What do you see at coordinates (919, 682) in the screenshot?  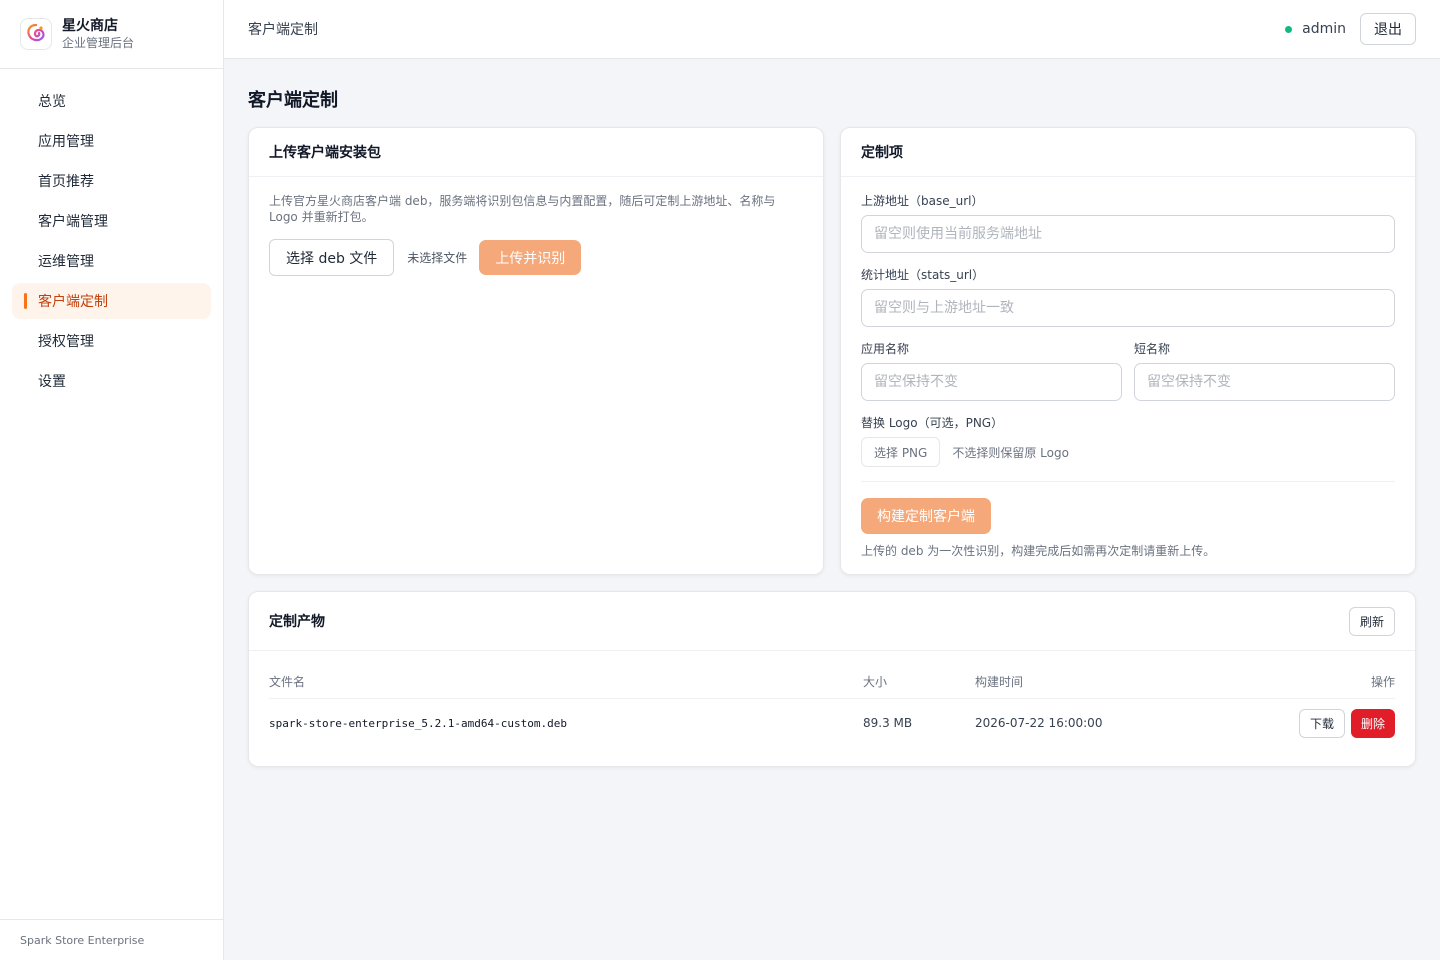 I see `column-header-size: 大小` at bounding box center [919, 682].